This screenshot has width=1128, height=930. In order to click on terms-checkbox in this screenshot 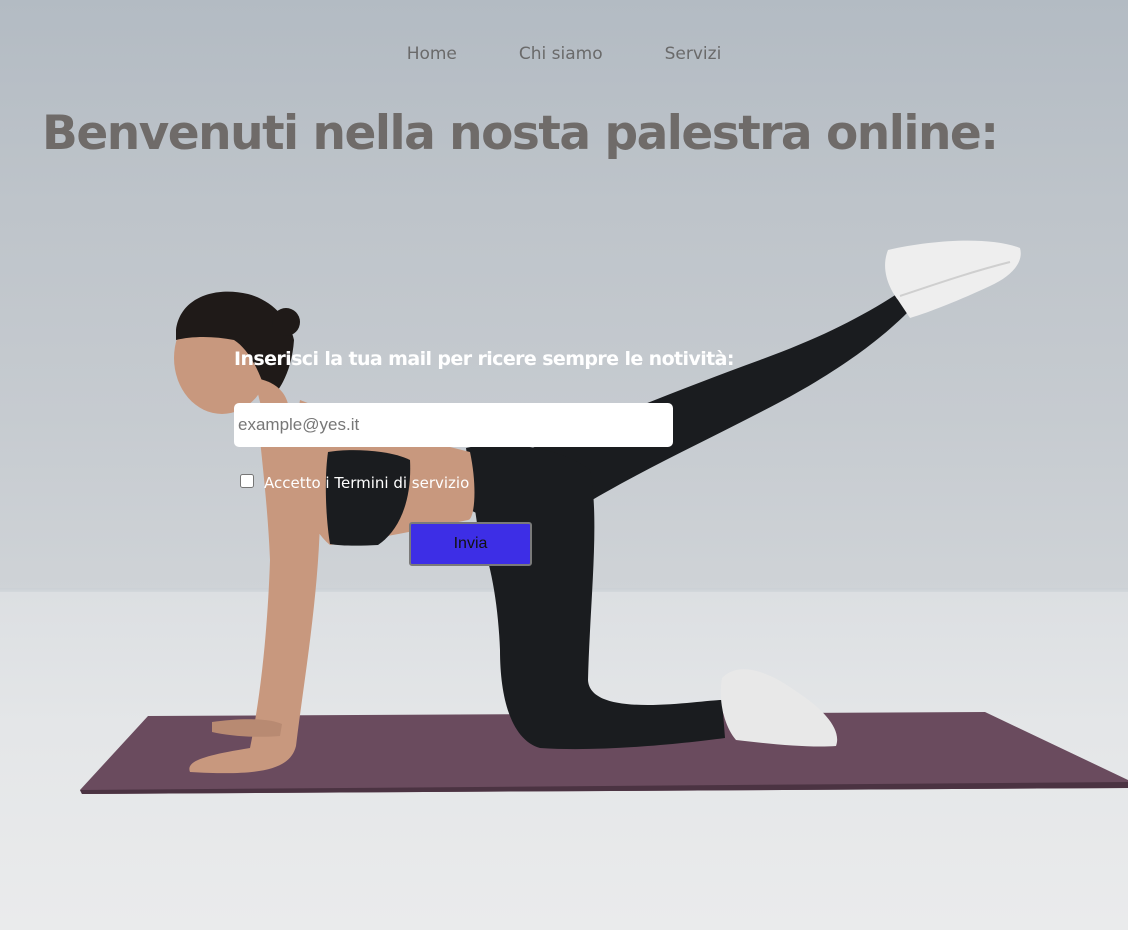, I will do `click(247, 481)`.